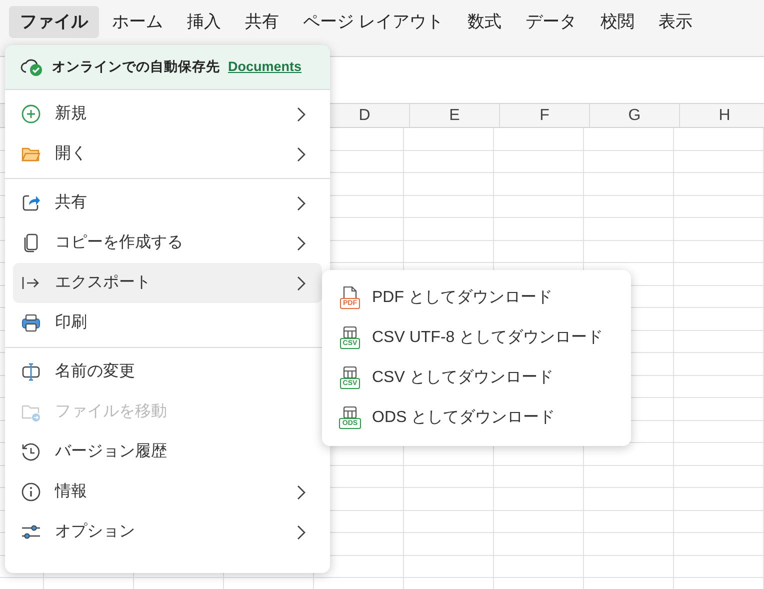 The height and width of the screenshot is (589, 764). Describe the element at coordinates (167, 492) in the screenshot. I see `menu-item: 情報` at that location.